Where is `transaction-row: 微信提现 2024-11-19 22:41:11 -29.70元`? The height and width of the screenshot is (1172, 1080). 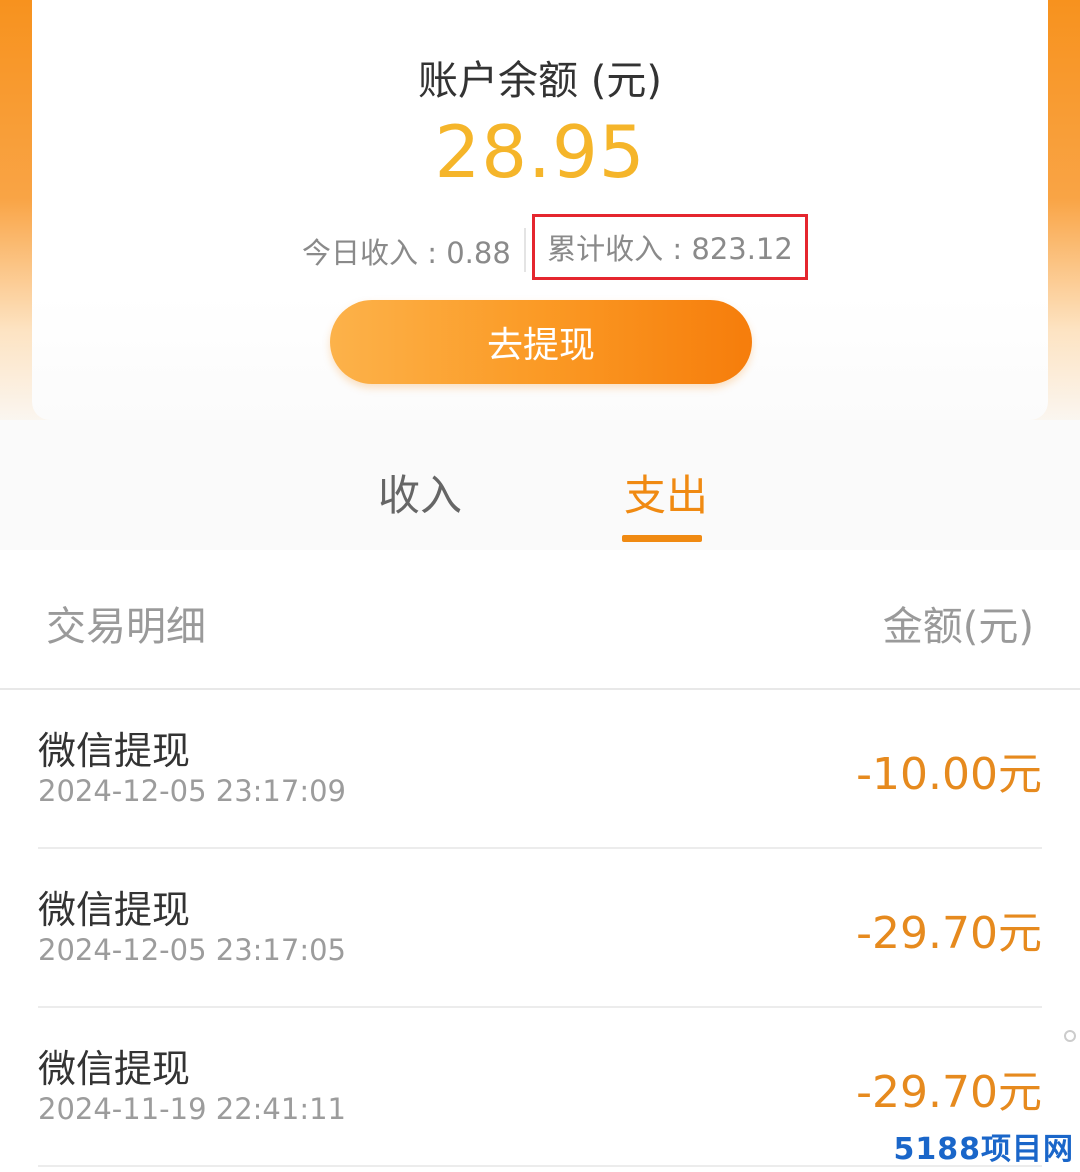
transaction-row: 微信提现 2024-11-19 22:41:11 -29.70元 is located at coordinates (540, 1087).